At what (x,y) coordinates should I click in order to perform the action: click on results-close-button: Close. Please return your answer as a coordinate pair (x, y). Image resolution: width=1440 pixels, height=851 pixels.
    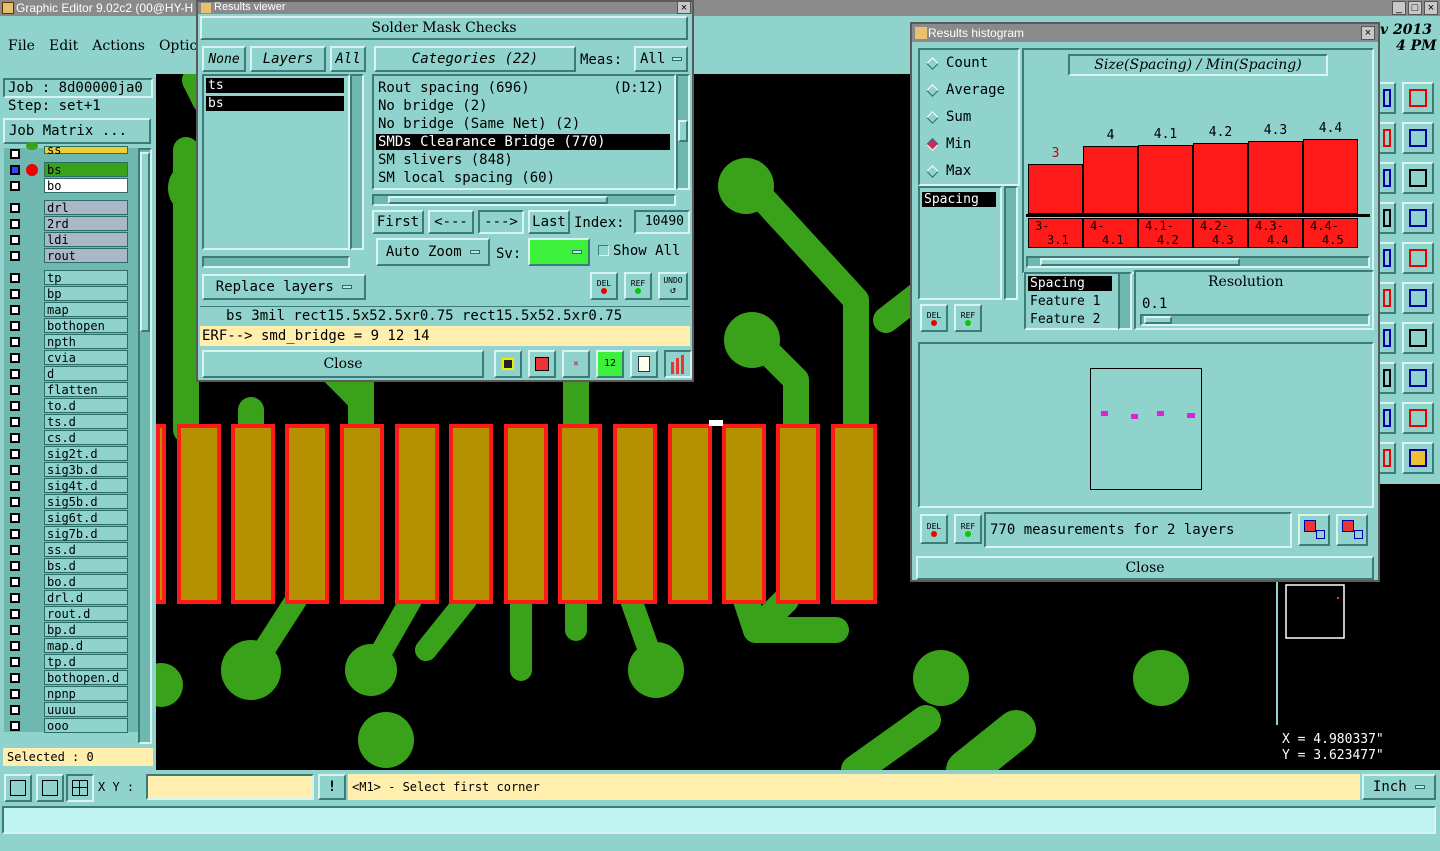
    Looking at the image, I should click on (343, 364).